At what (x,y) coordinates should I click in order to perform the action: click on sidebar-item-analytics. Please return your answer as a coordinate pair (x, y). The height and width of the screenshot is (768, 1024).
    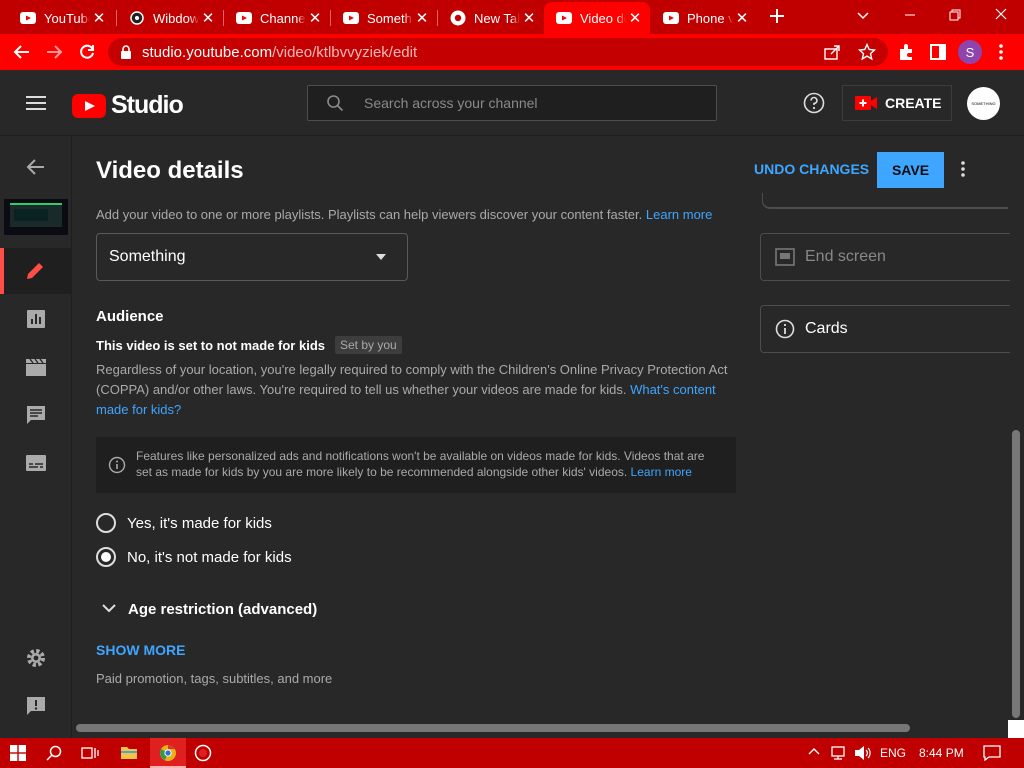
    Looking at the image, I should click on (36, 319).